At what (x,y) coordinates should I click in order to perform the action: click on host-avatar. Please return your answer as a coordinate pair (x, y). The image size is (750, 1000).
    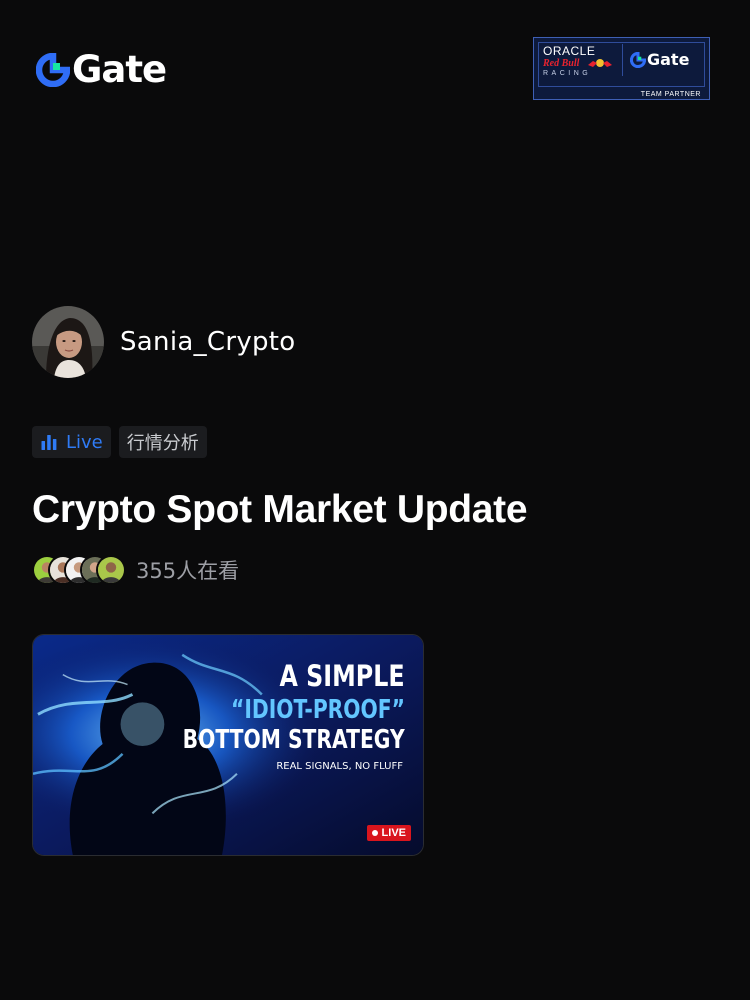
    Looking at the image, I should click on (68, 342).